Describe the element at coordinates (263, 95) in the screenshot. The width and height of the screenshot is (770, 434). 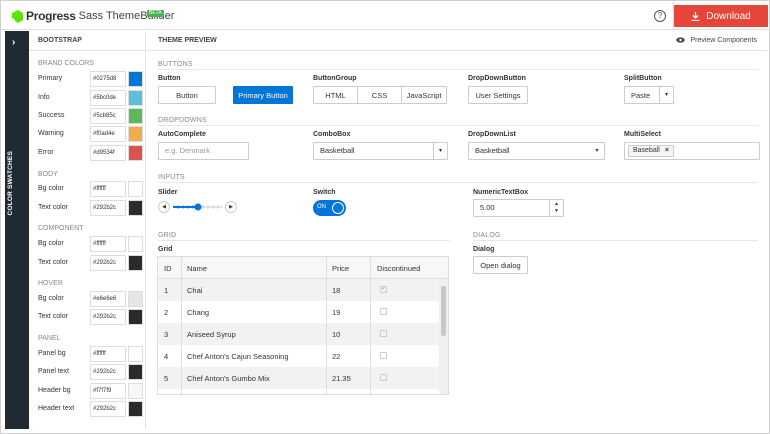
I see `primary-button: Primary Button` at that location.